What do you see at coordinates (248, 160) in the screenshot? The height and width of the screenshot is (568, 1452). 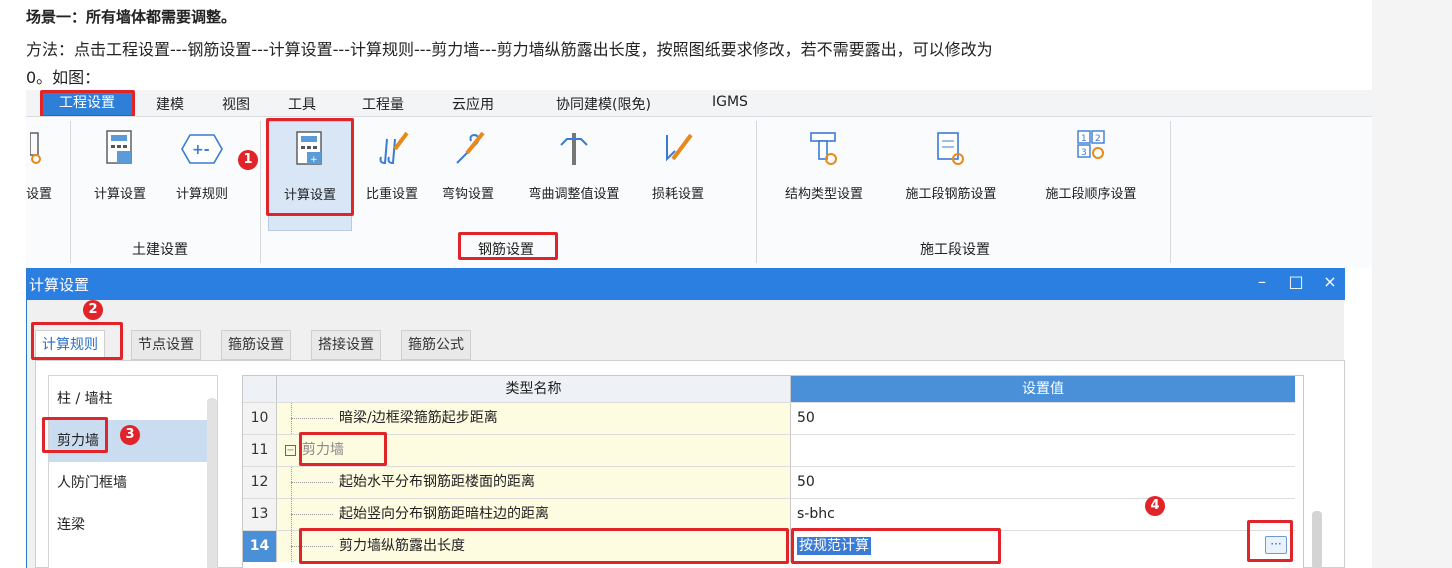 I see `step-badge: 1` at bounding box center [248, 160].